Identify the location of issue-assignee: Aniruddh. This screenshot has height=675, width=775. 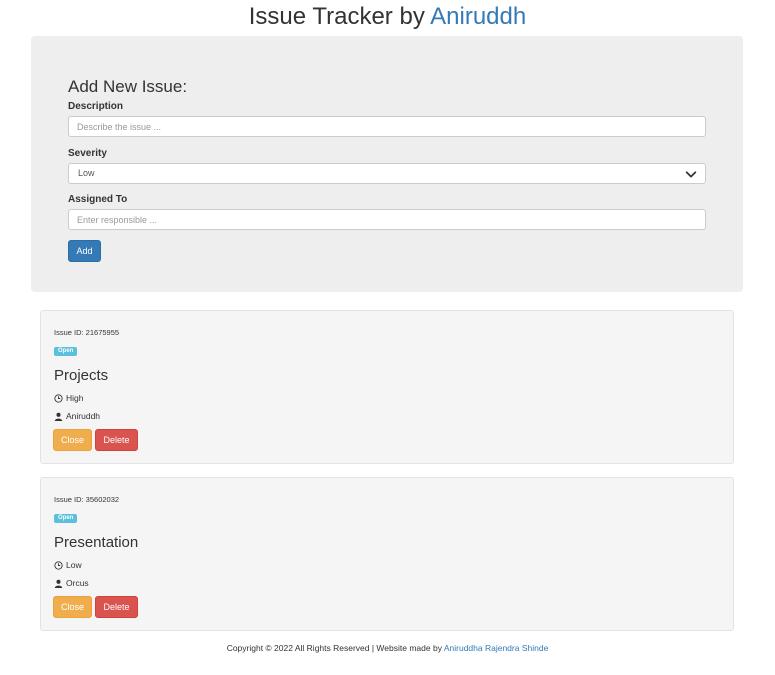
(77, 416).